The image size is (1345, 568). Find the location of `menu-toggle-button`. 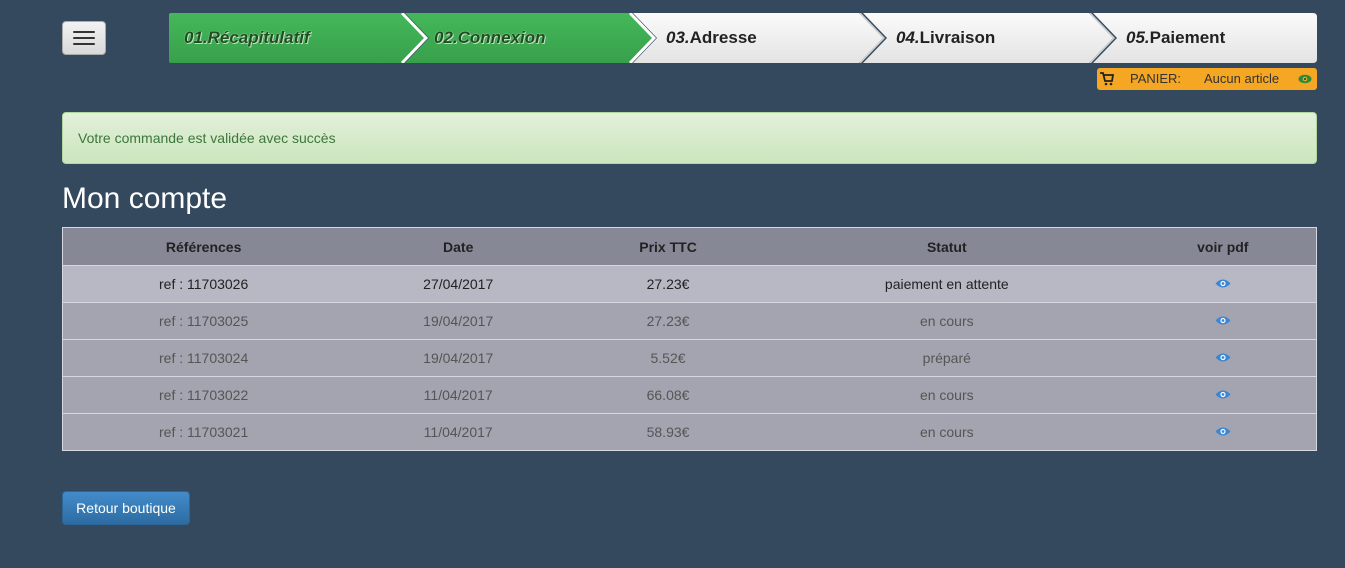

menu-toggle-button is located at coordinates (84, 38).